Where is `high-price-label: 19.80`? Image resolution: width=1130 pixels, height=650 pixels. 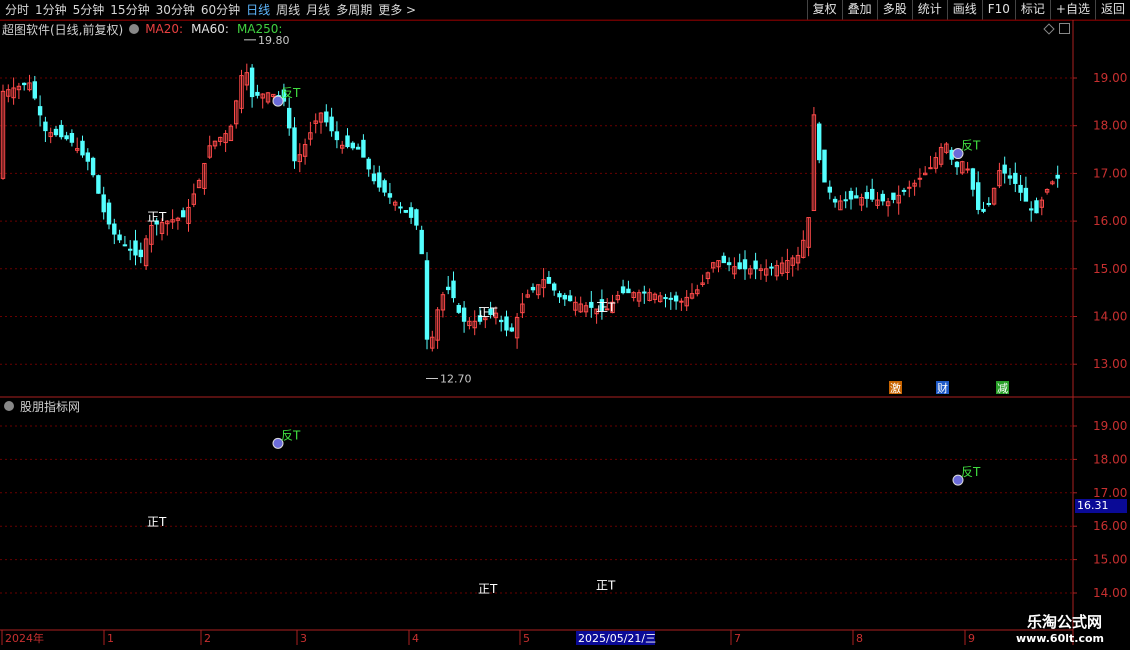
high-price-label: 19.80 is located at coordinates (274, 40).